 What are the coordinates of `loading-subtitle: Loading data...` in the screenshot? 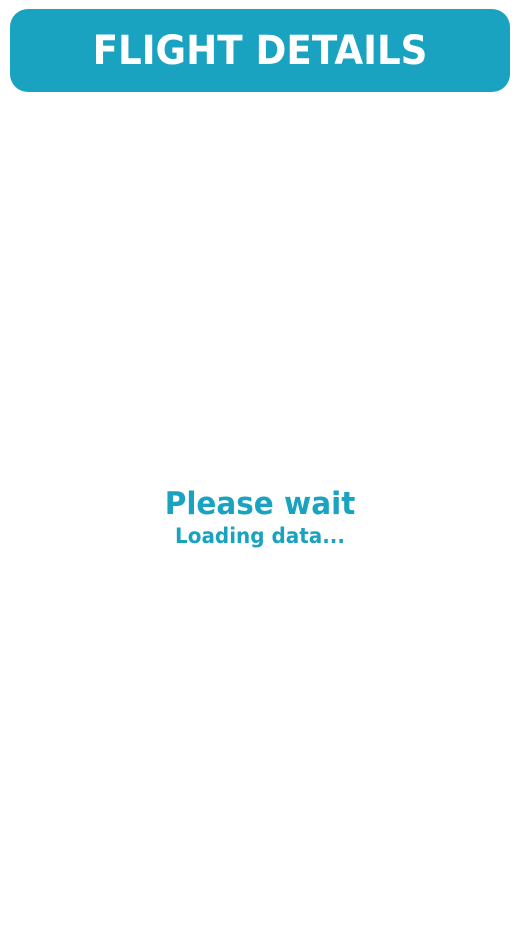 It's located at (260, 536).